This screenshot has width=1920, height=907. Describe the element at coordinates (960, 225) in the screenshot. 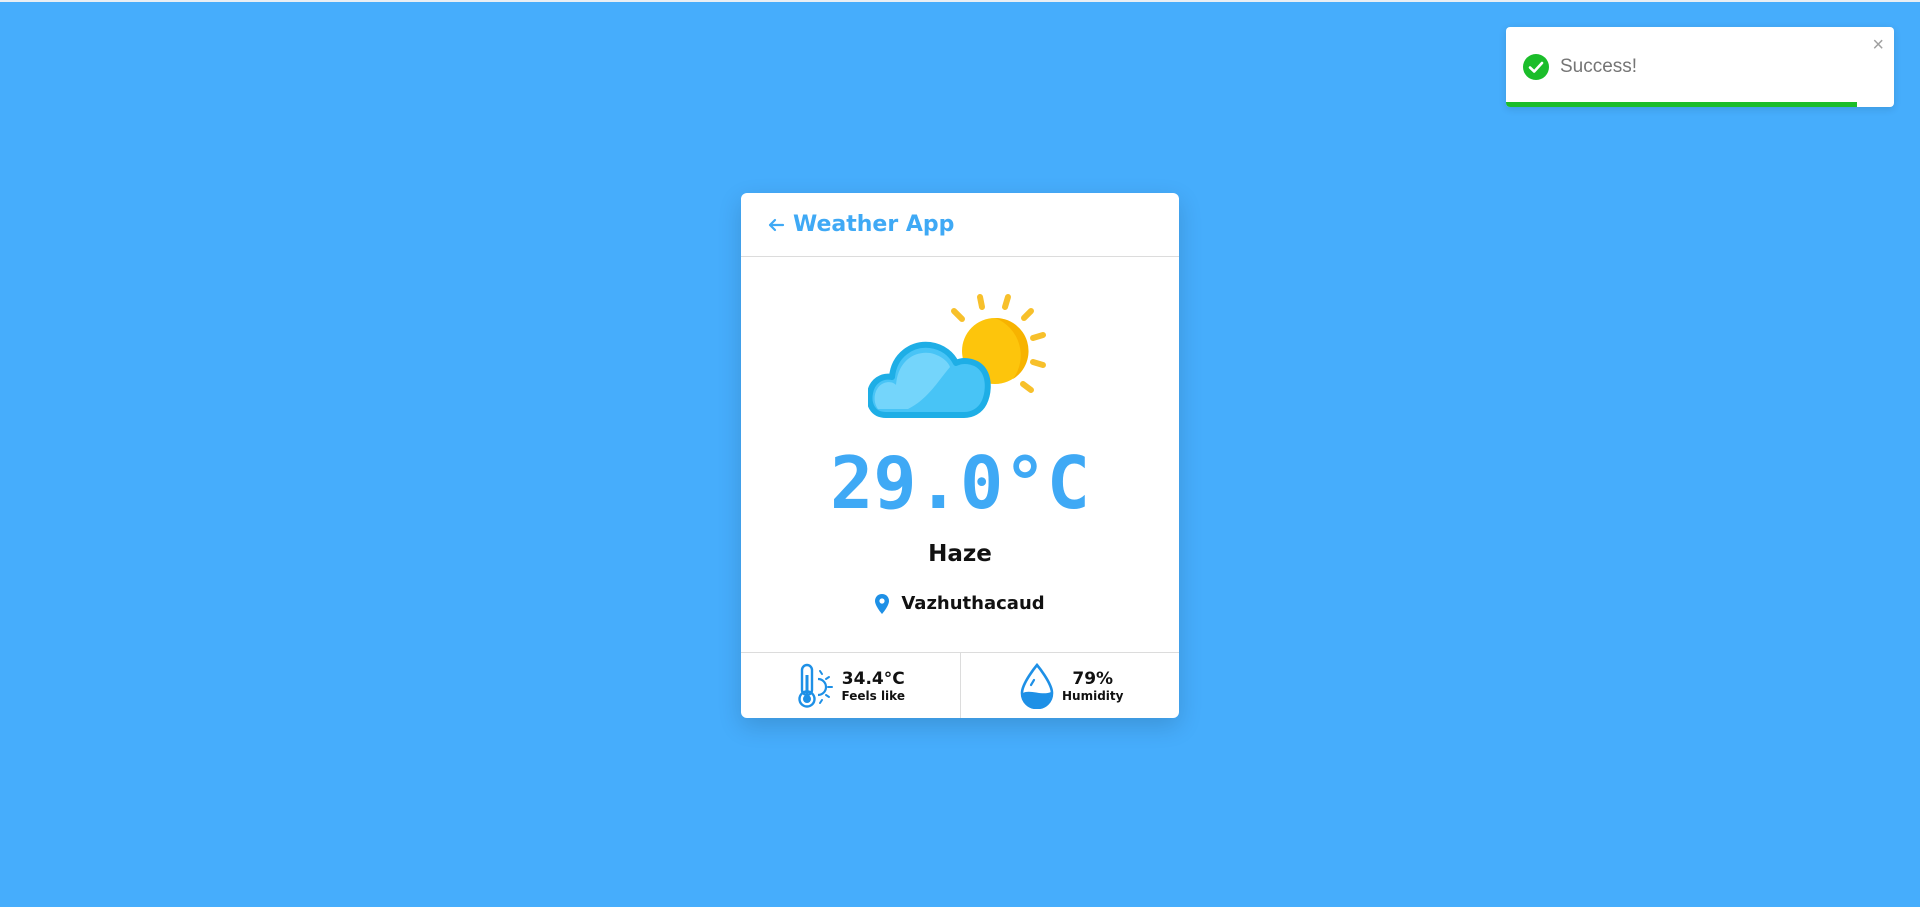

I see `card-header: Weather App` at that location.